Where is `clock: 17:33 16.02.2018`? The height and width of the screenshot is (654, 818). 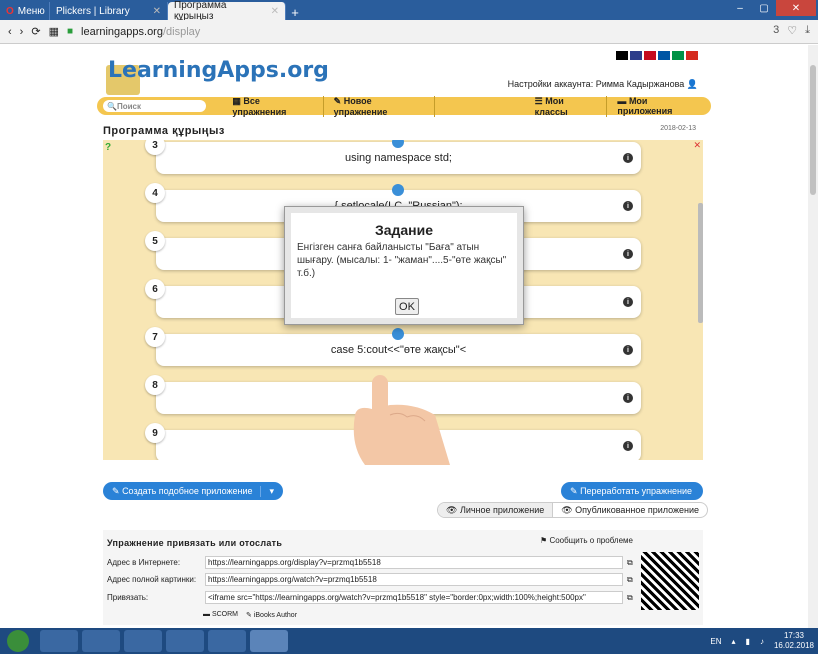 clock: 17:33 16.02.2018 is located at coordinates (794, 641).